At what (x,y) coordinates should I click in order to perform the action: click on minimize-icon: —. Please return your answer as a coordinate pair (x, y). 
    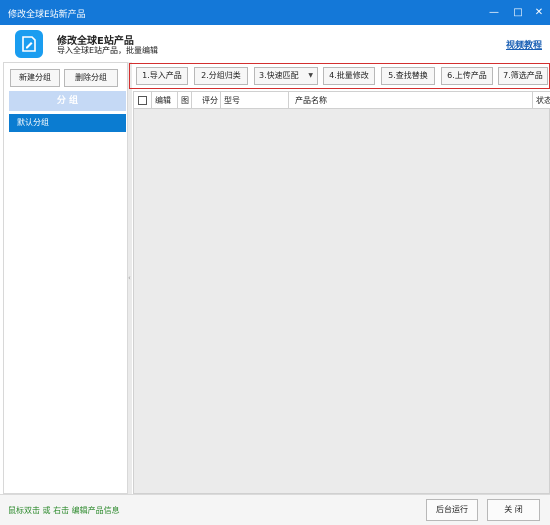
    Looking at the image, I should click on (494, 13).